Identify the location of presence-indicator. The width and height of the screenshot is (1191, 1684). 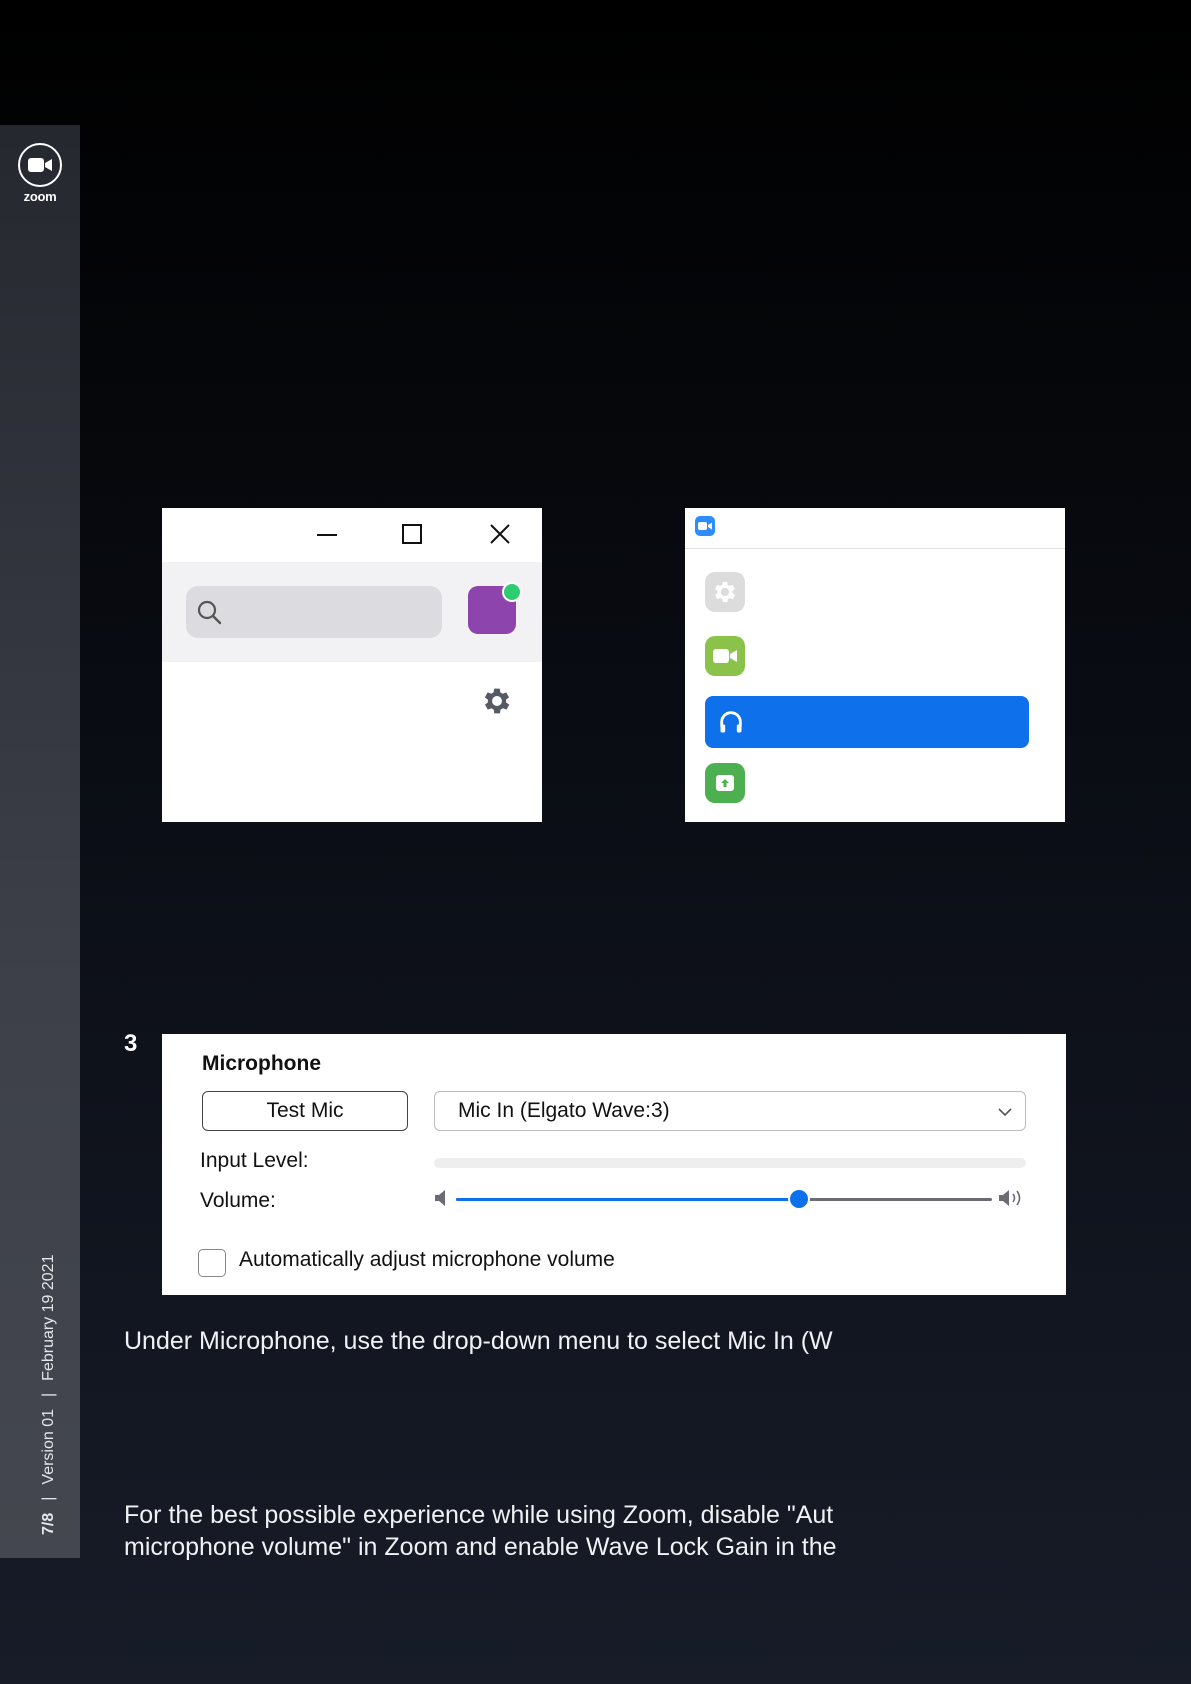
(512, 592).